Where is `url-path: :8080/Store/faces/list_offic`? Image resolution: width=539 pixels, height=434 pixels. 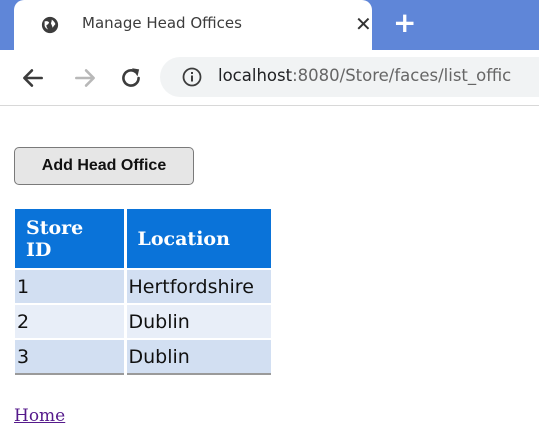
url-path: :8080/Store/faces/list_offic is located at coordinates (402, 75).